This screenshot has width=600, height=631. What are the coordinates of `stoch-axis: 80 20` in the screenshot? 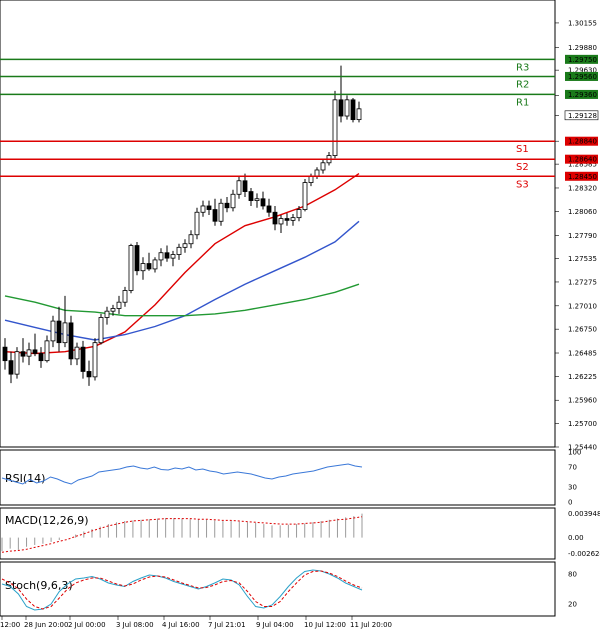 It's located at (572, 590).